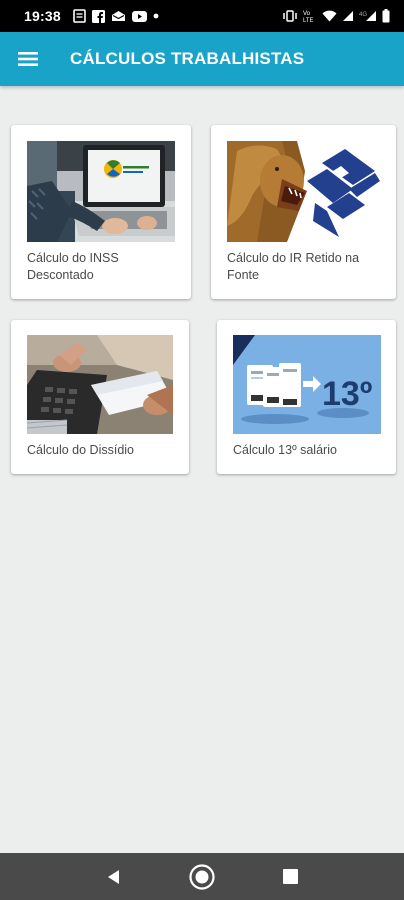 The height and width of the screenshot is (900, 404). What do you see at coordinates (329, 16) in the screenshot?
I see `wifi-icon` at bounding box center [329, 16].